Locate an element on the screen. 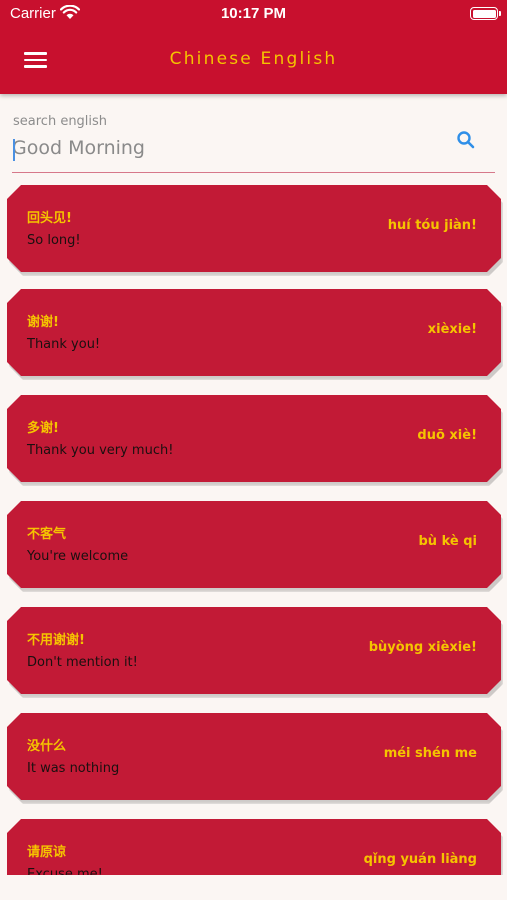 Image resolution: width=507 pixels, height=900 pixels. phrase-card: 谢谢! Thank you! xièxie! is located at coordinates (254, 332).